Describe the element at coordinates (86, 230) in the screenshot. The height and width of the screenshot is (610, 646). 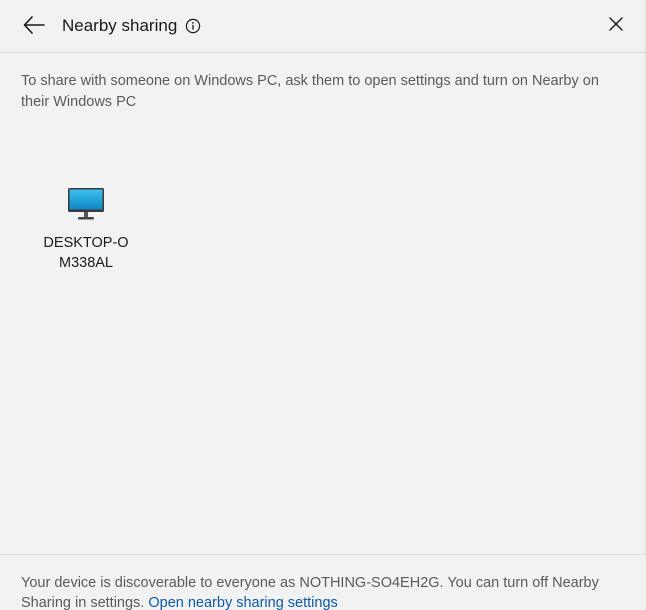
I see `device-item: DESKTOP-OM338AL` at that location.